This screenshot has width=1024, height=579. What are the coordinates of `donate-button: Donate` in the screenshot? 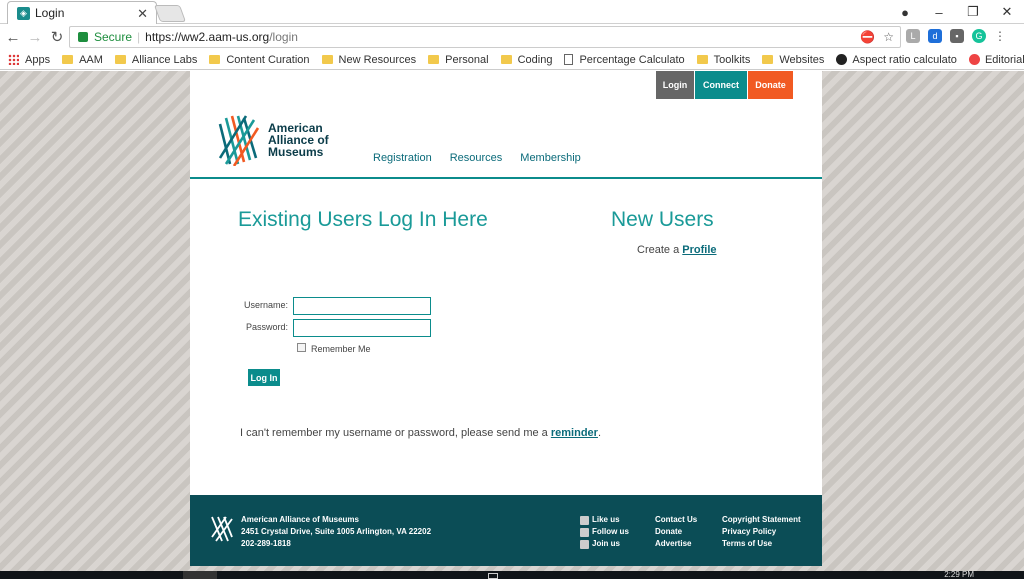 It's located at (770, 85).